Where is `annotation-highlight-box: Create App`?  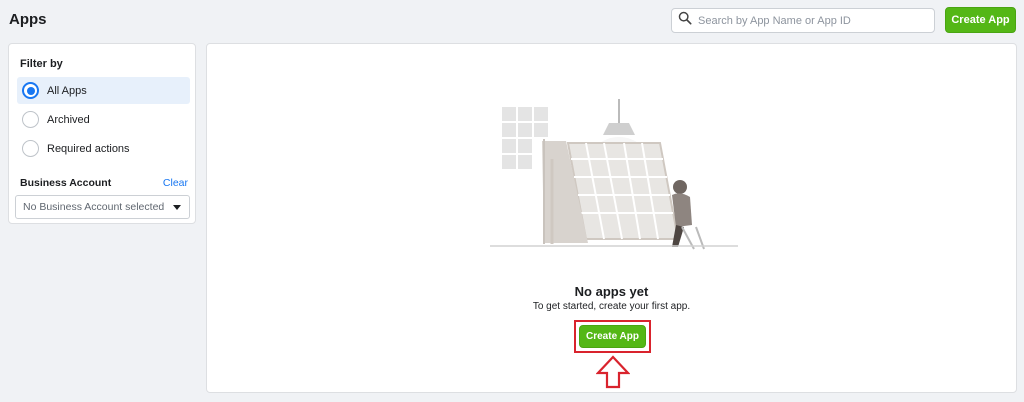
annotation-highlight-box: Create App is located at coordinates (612, 336).